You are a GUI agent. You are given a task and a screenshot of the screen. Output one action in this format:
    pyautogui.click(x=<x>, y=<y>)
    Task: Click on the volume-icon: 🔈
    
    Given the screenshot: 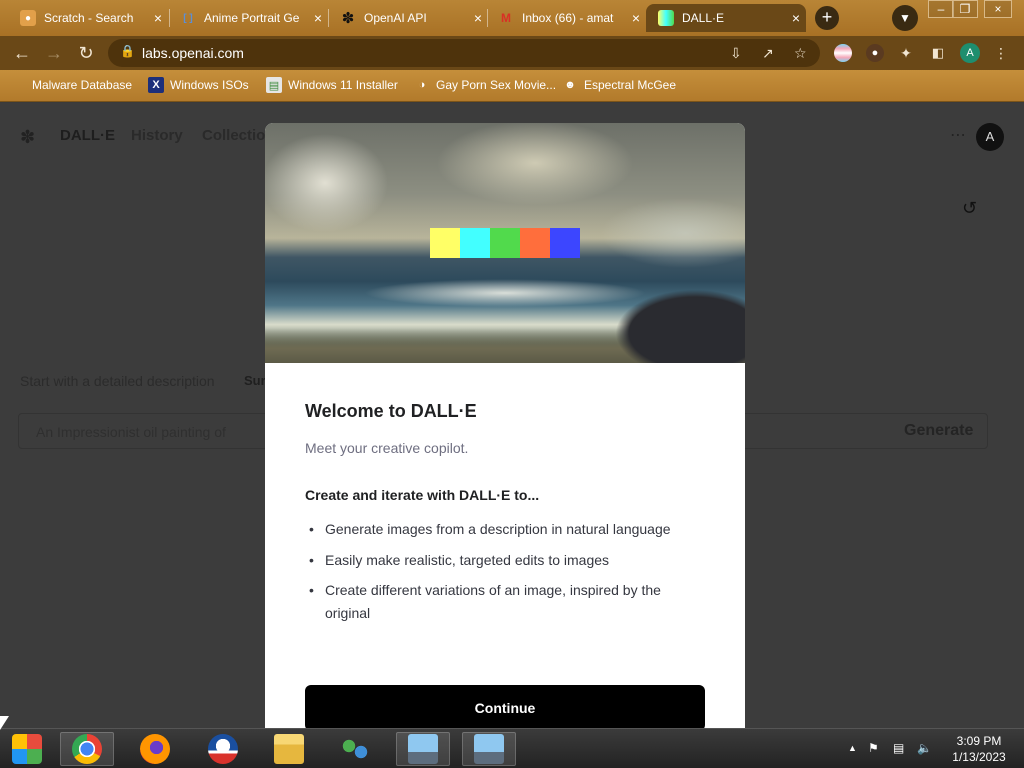 What is the action you would take?
    pyautogui.click(x=924, y=748)
    